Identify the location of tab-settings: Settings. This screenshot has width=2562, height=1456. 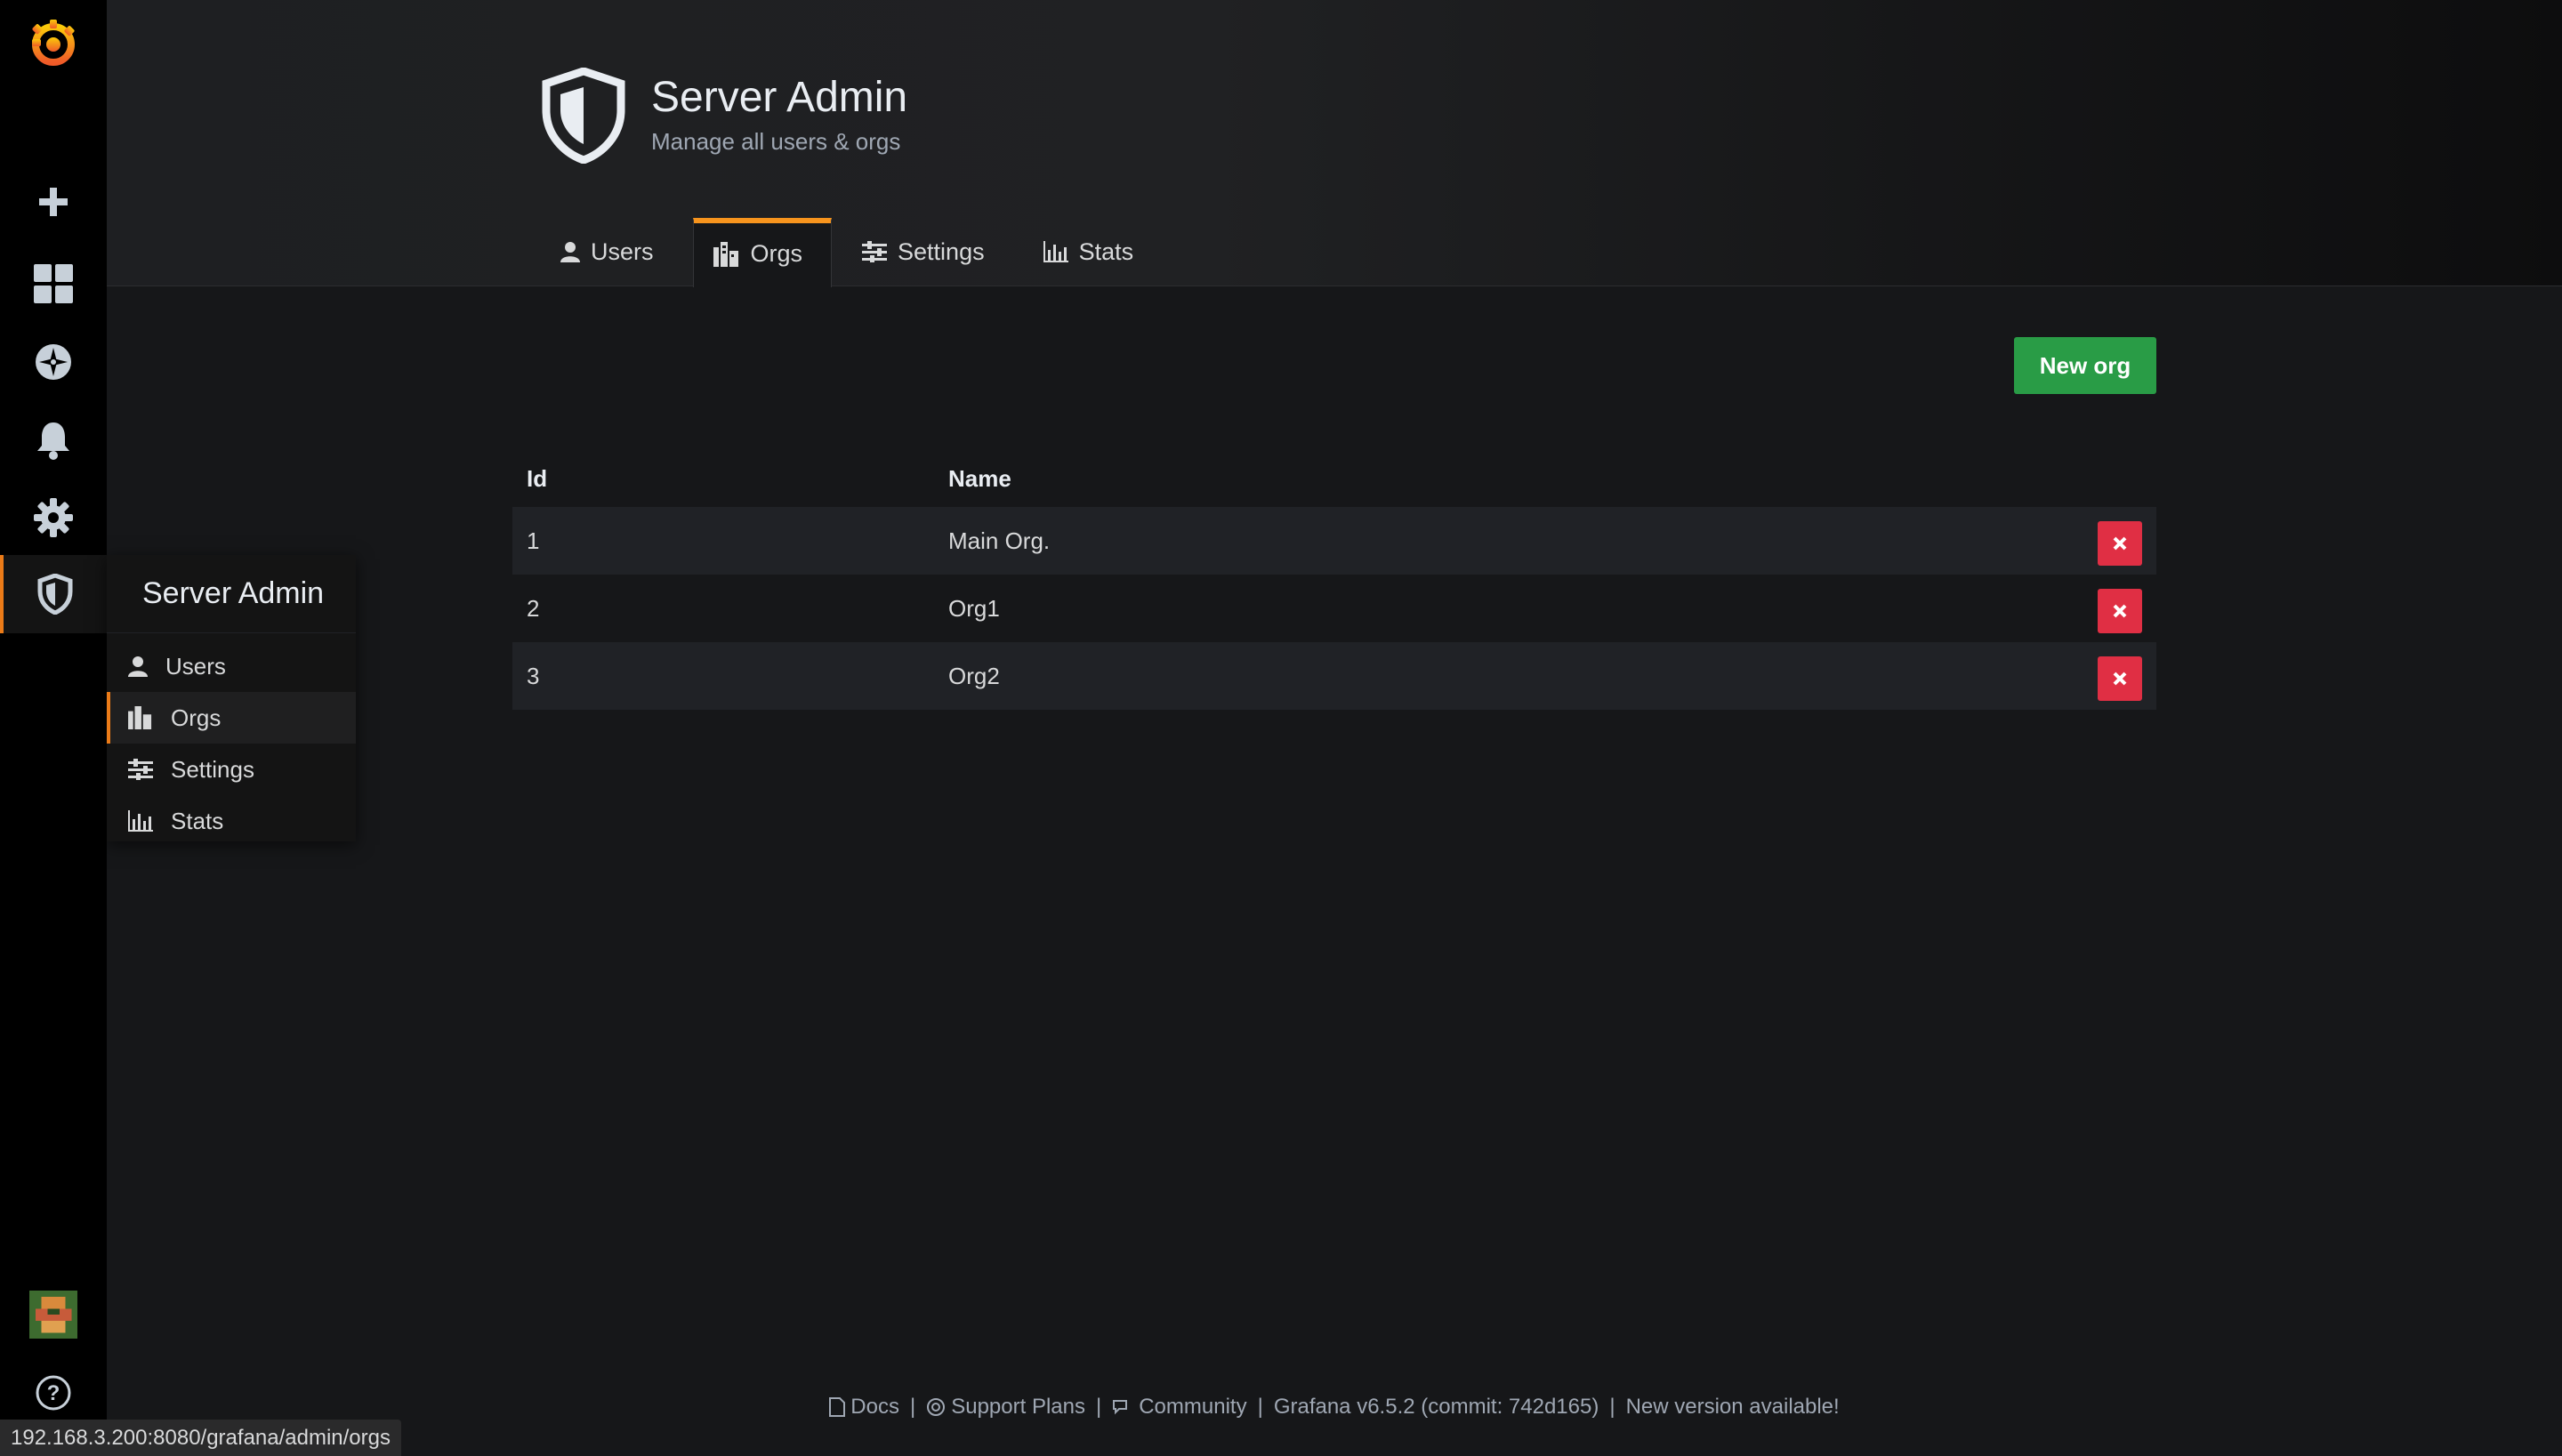
(927, 251).